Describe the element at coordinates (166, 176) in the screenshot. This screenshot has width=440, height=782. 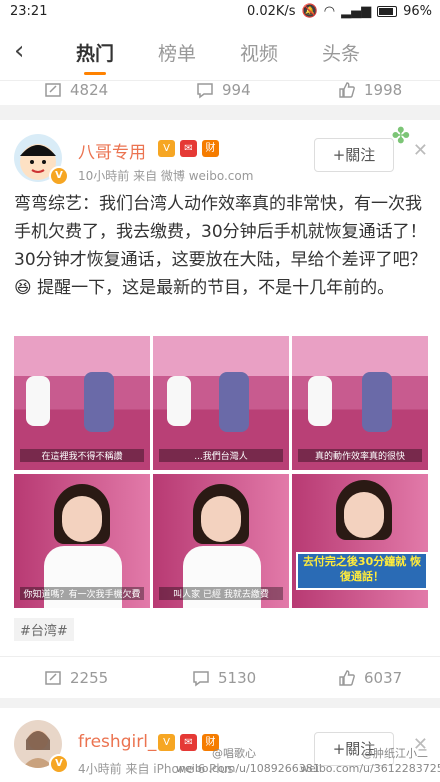
I see `post-meta: 10小時前 来自 微博 weibo.com` at that location.